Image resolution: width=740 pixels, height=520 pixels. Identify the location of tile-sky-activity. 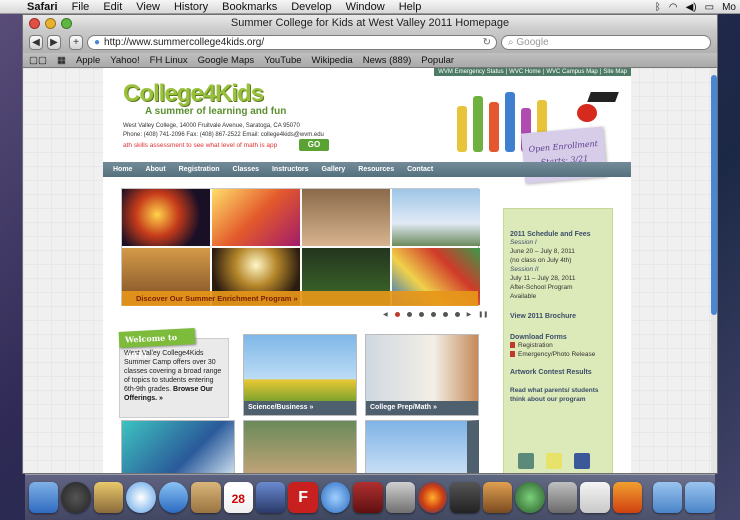
(422, 446).